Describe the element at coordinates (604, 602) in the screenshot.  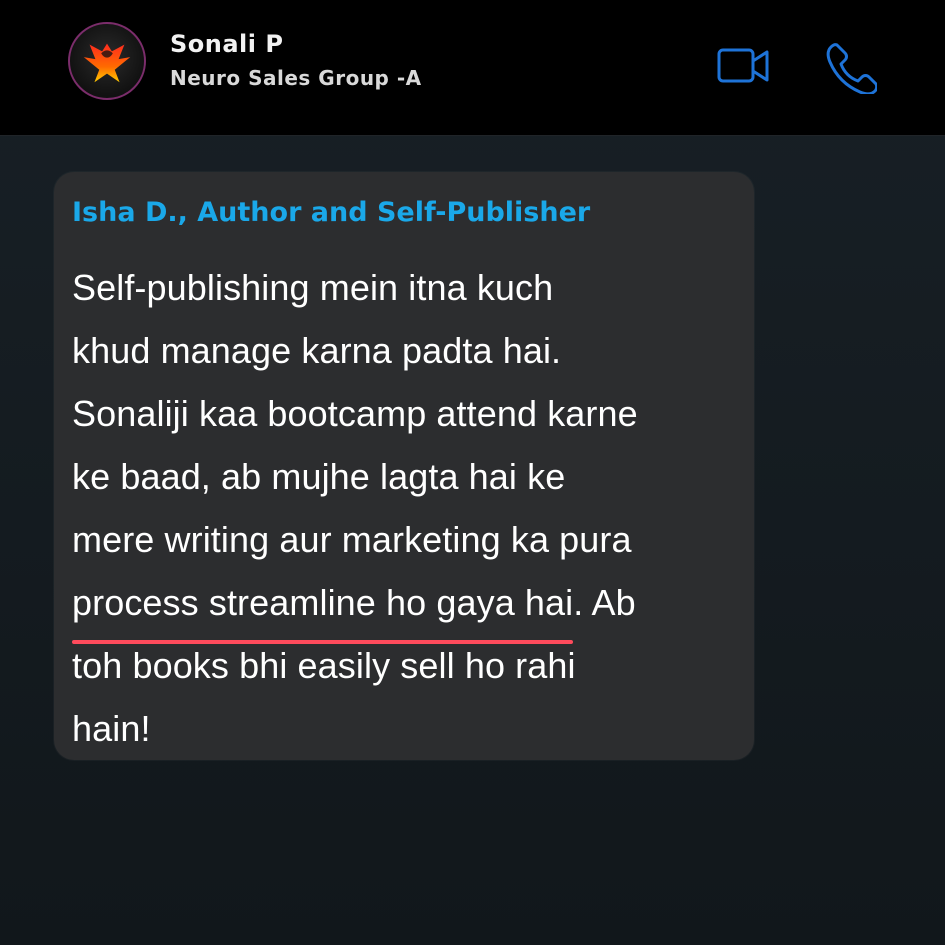
I see `message-line-tail: . Ab` at that location.